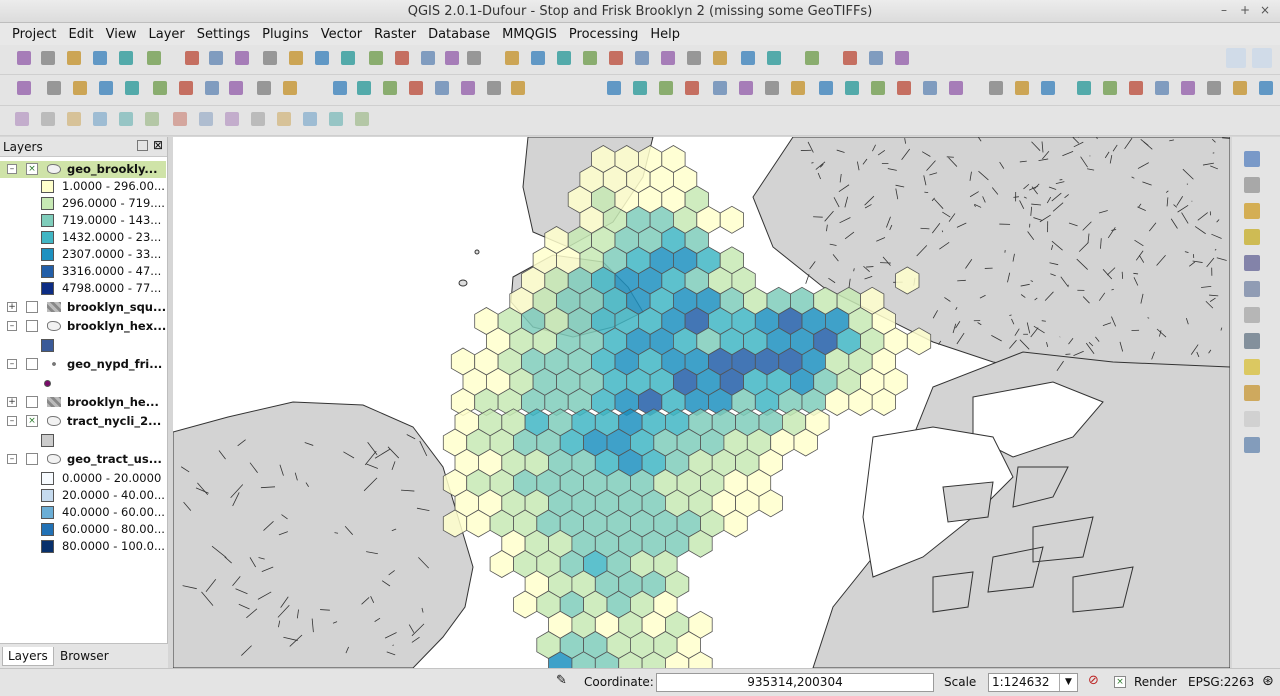  What do you see at coordinates (1265, 10) in the screenshot?
I see `close-icon: ×` at bounding box center [1265, 10].